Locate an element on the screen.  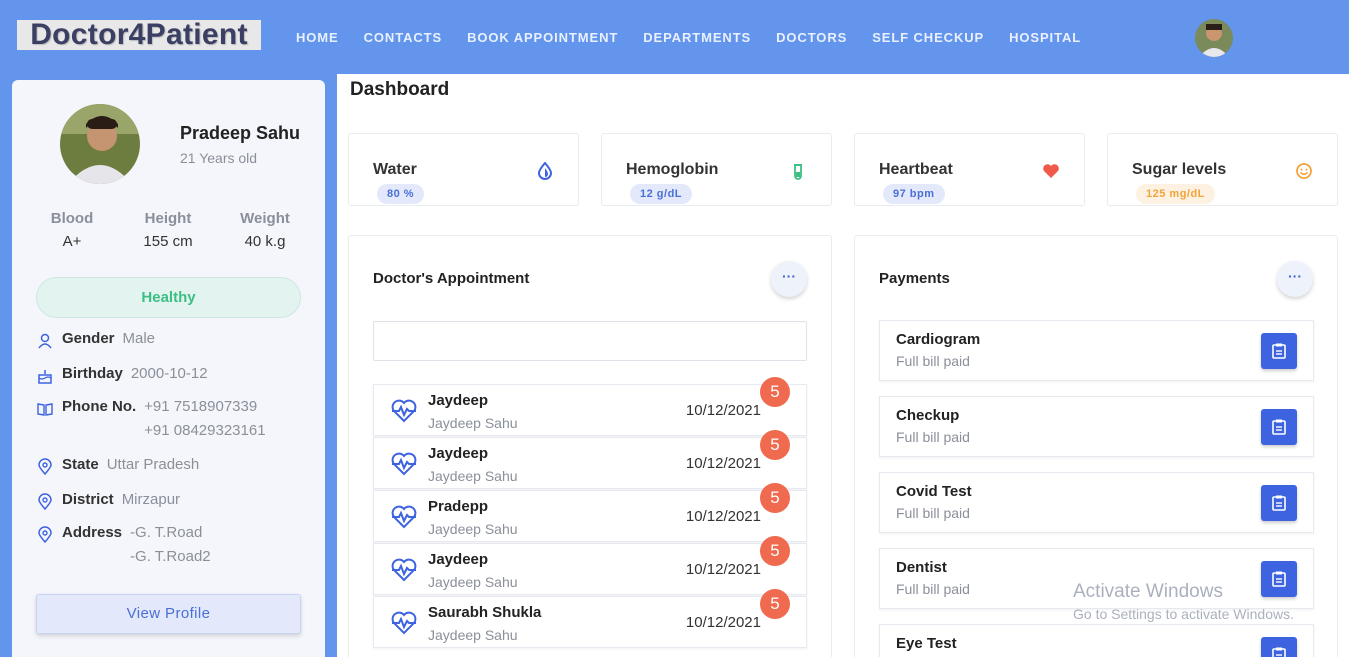
info-birthday: Birthday 2000-10-12 is located at coordinates (122, 375).